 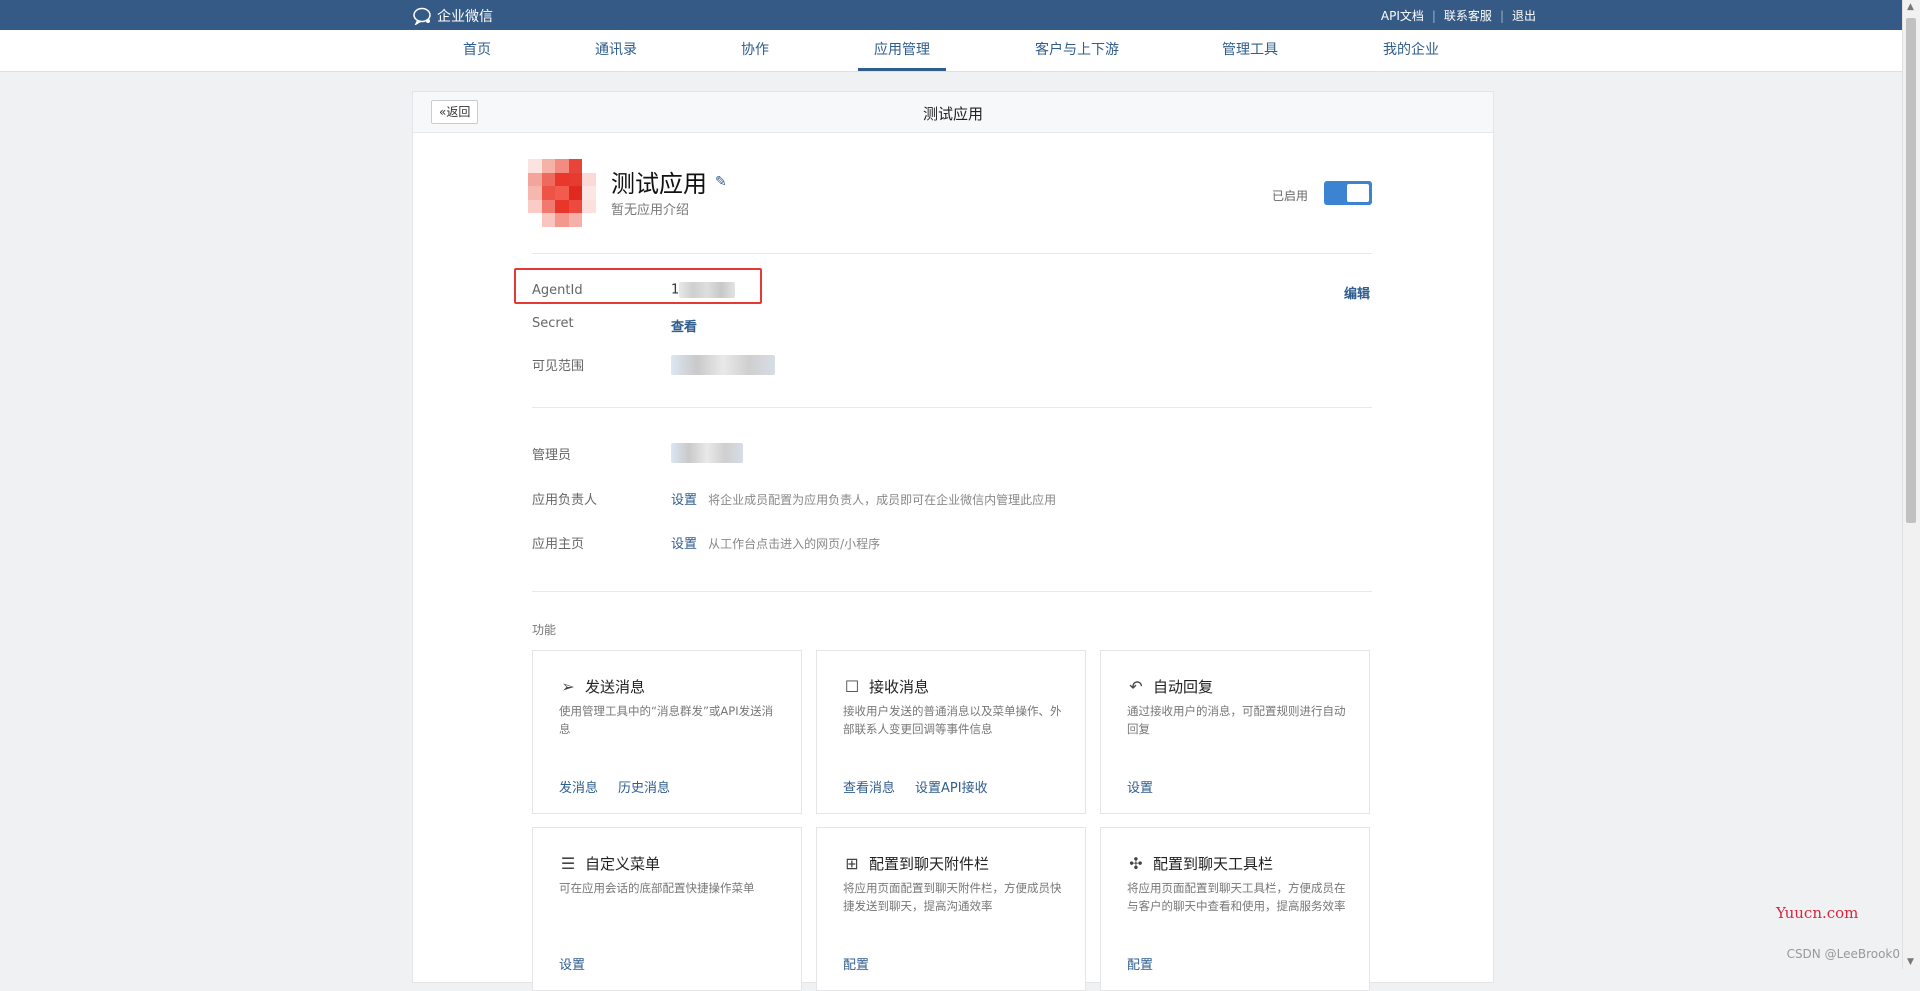 What do you see at coordinates (1357, 292) in the screenshot?
I see `edit-info-link: 编辑` at bounding box center [1357, 292].